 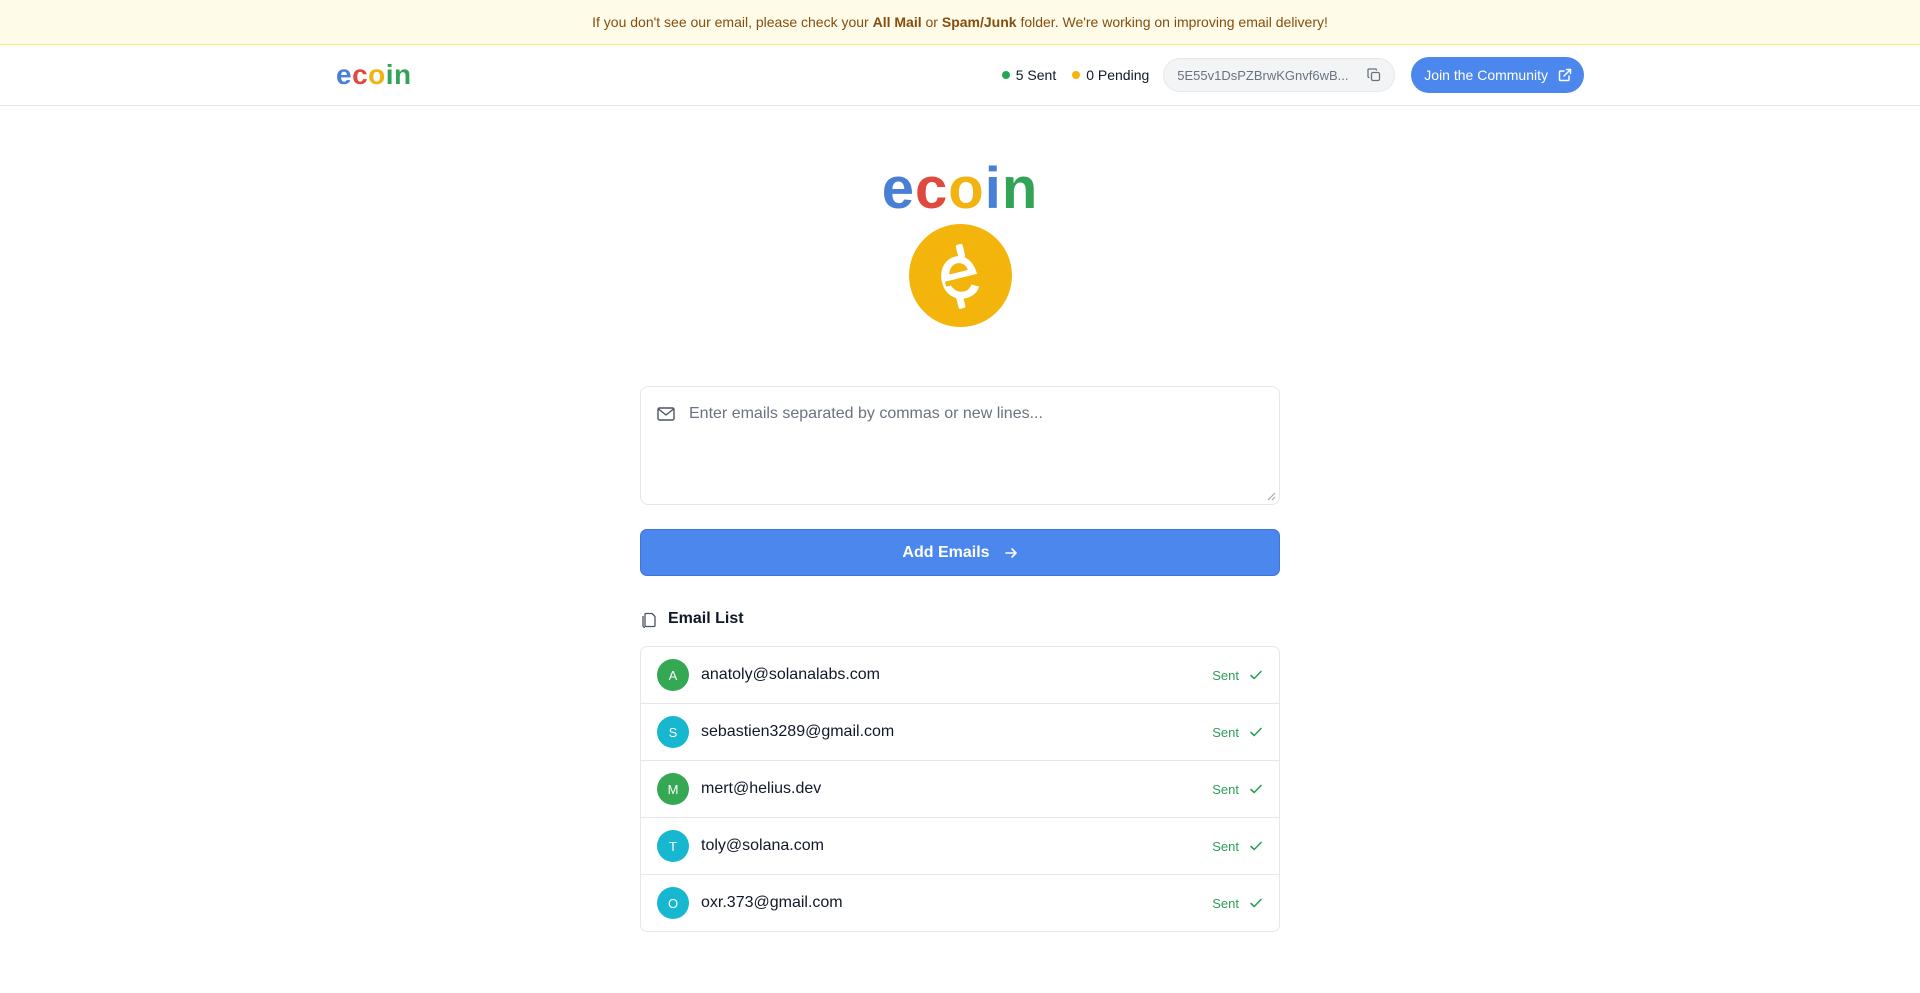 What do you see at coordinates (1010, 552) in the screenshot?
I see `arrow-right-icon` at bounding box center [1010, 552].